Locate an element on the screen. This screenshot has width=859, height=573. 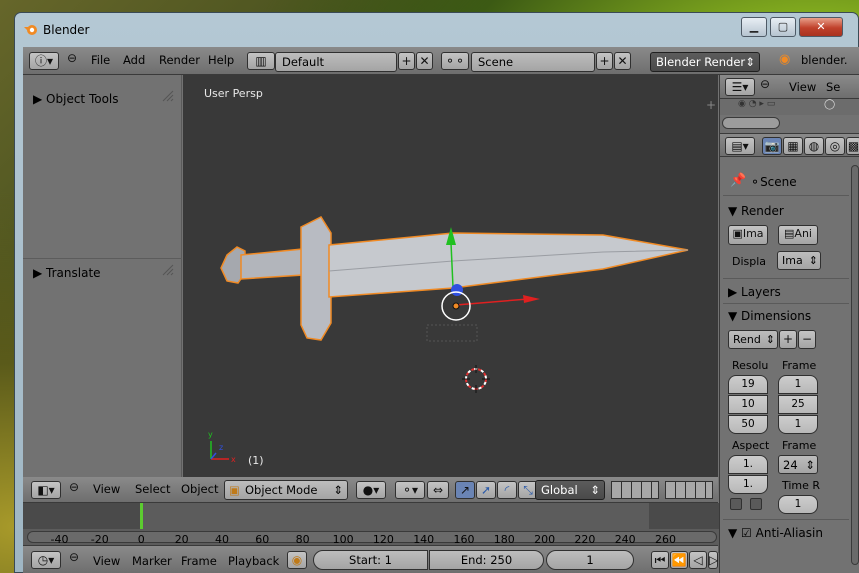
remove-preset-icon: − is located at coordinates (807, 339).